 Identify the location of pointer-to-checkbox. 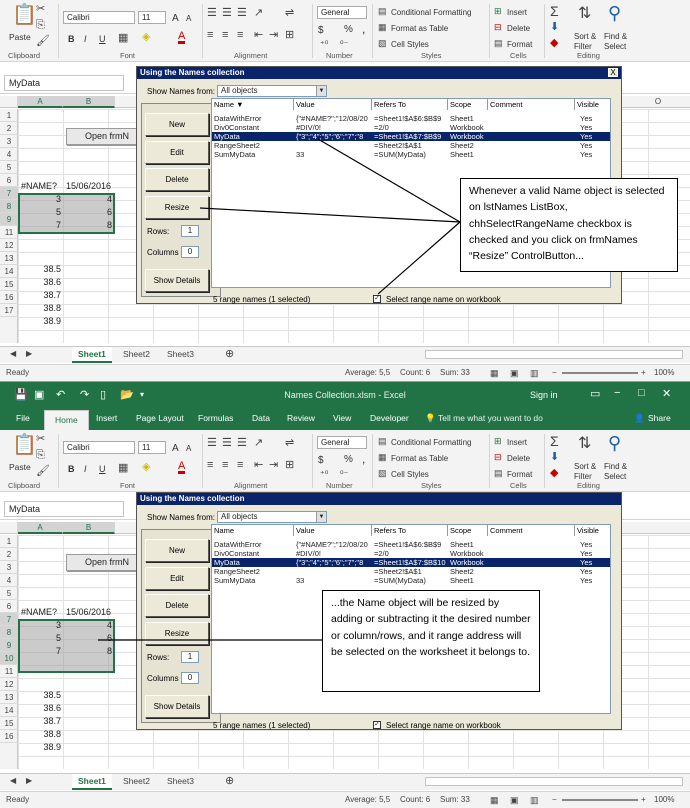
(419, 258).